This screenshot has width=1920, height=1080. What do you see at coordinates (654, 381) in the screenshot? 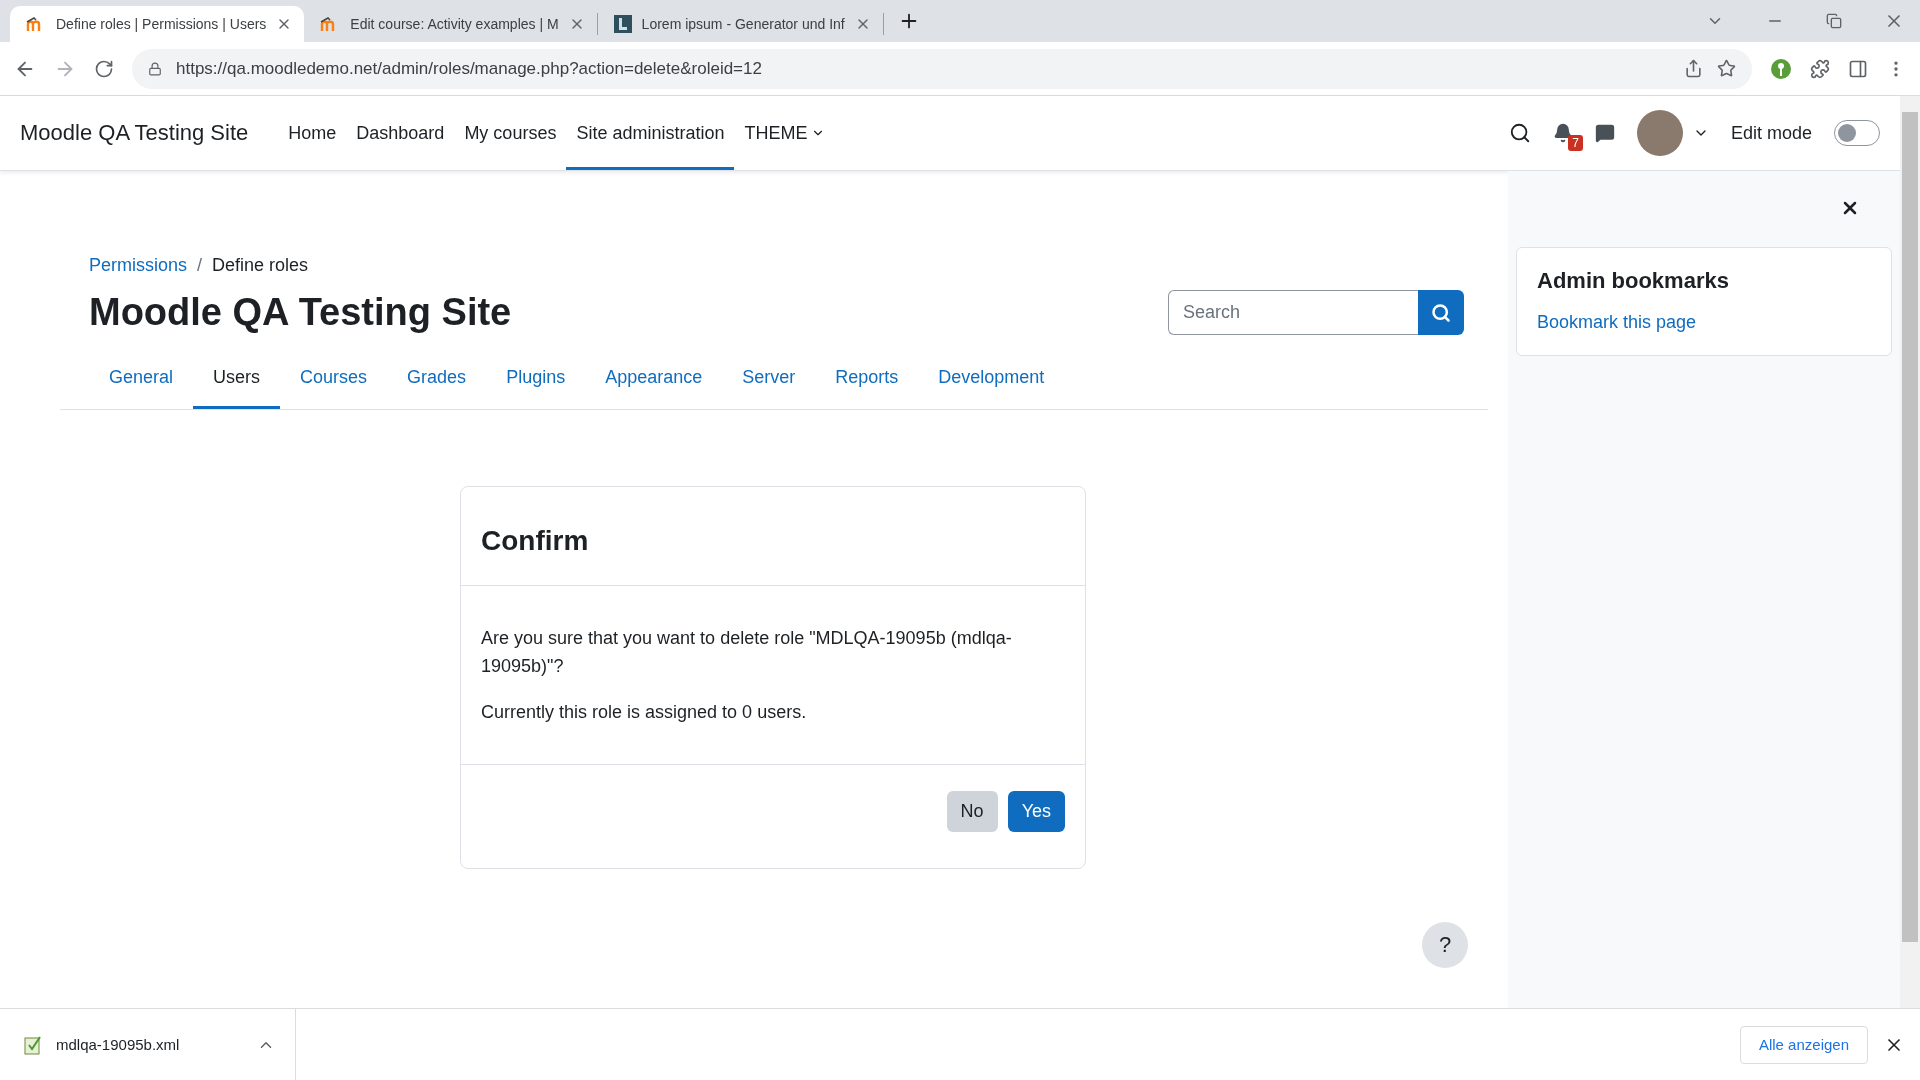
I see `admin-tab: Appearance` at bounding box center [654, 381].